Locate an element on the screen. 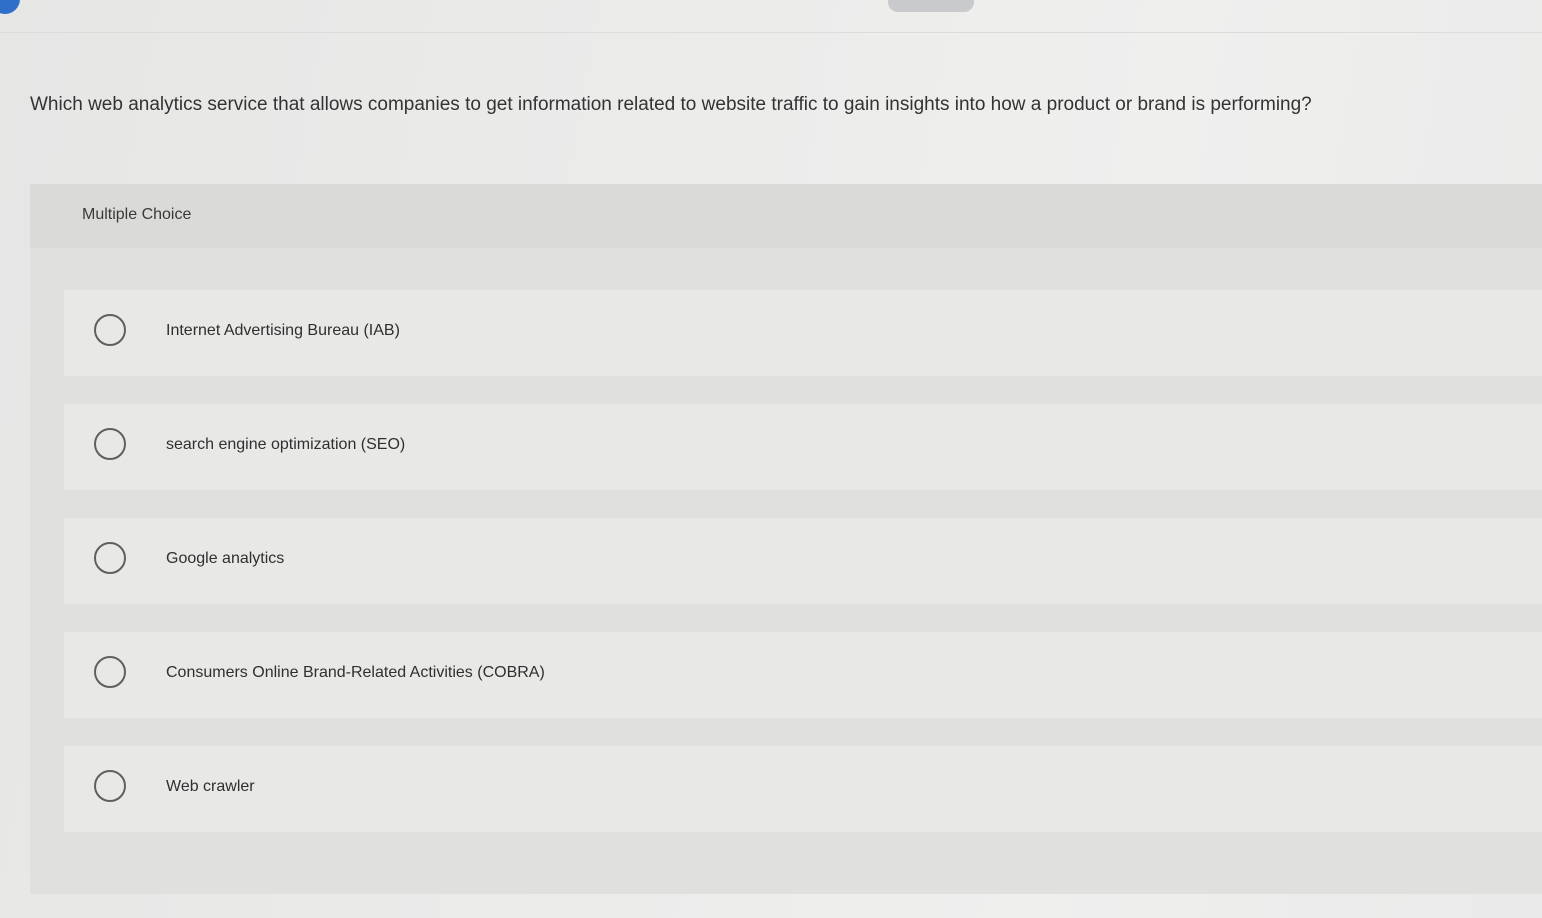 This screenshot has height=918, width=1542. choice-option-label: Google analytics is located at coordinates (225, 558).